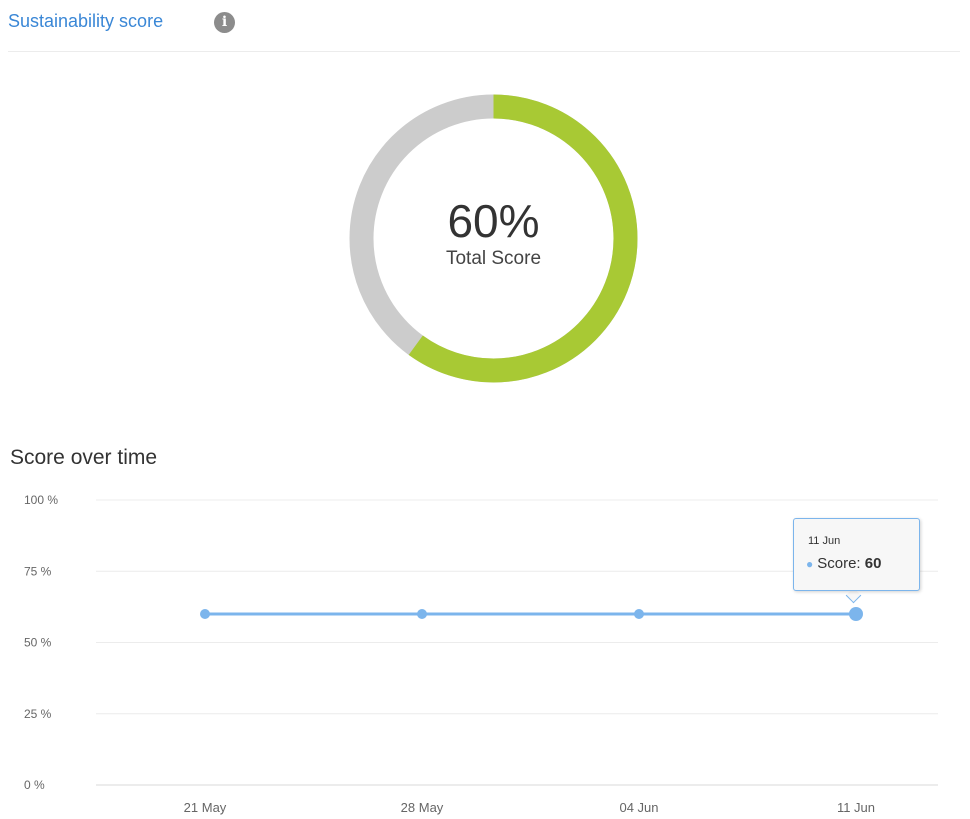 Image resolution: width=970 pixels, height=819 pixels. Describe the element at coordinates (38, 643) in the screenshot. I see `y-tick-label: 50 %` at that location.